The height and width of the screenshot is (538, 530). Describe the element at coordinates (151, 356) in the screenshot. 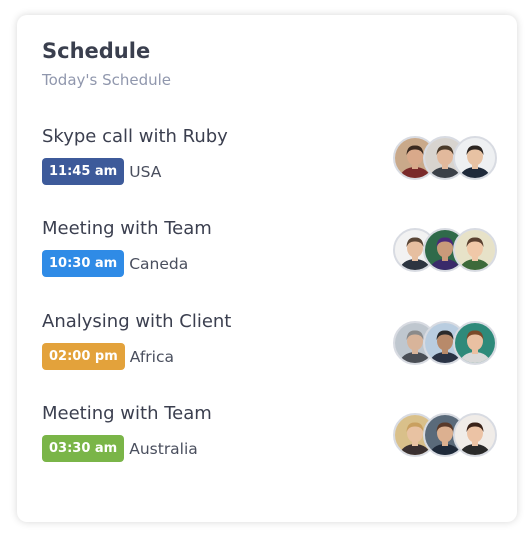

I see `location-label: Africa` at that location.